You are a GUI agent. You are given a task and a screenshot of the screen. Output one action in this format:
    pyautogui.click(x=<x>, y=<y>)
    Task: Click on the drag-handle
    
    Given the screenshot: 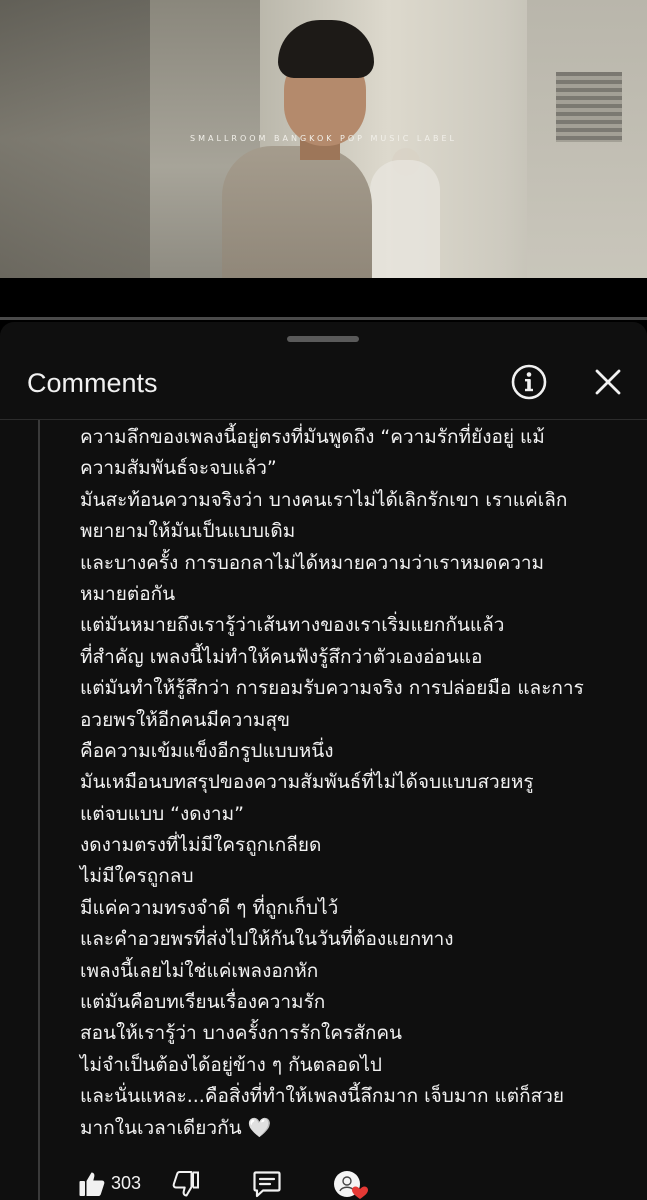 What is the action you would take?
    pyautogui.click(x=323, y=339)
    